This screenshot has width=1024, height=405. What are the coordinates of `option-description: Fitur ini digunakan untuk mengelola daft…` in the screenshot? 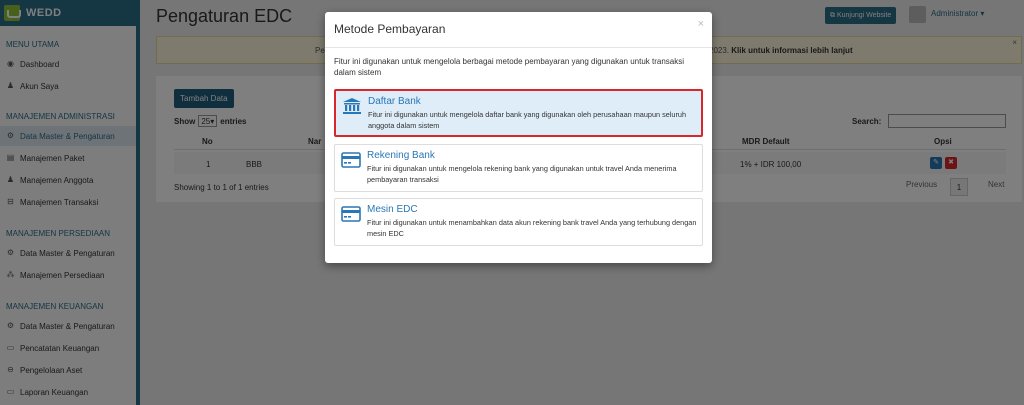 It's located at (527, 120).